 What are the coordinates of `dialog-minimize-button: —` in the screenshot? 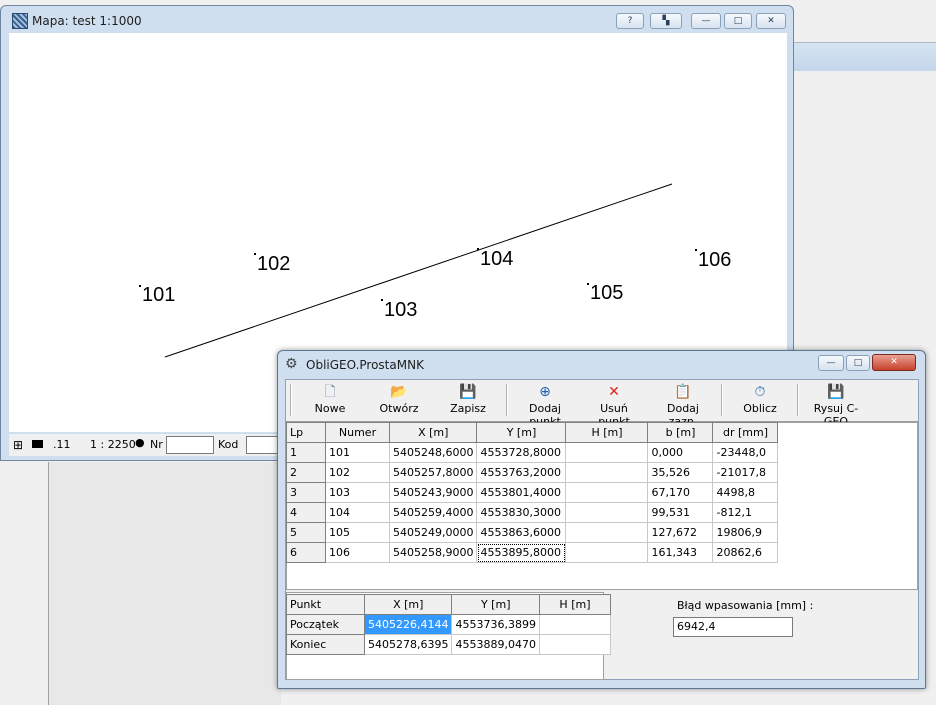 It's located at (831, 363).